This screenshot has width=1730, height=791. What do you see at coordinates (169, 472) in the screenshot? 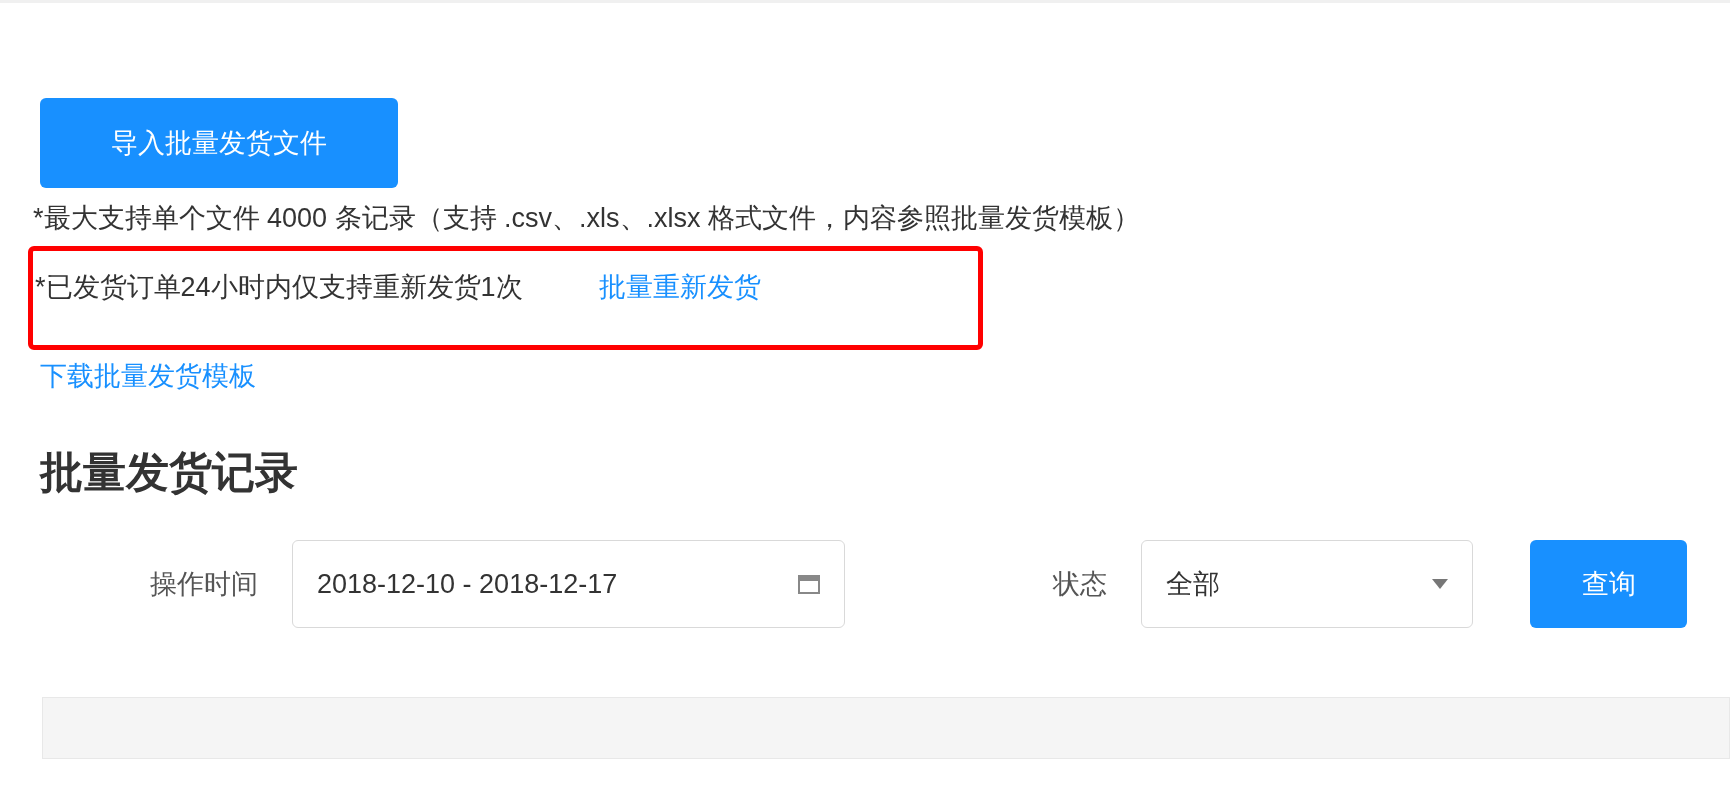
I see `section-title: 批量发货记录` at bounding box center [169, 472].